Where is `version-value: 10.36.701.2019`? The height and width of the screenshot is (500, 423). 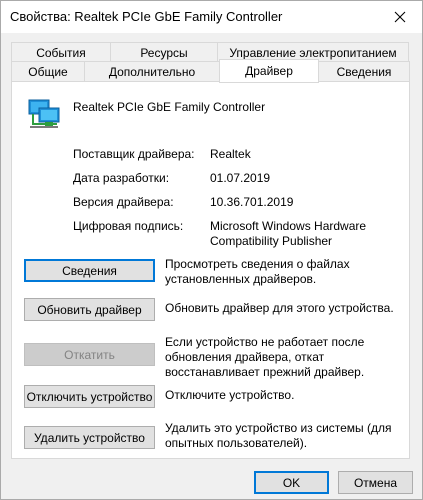
version-value: 10.36.701.2019 is located at coordinates (252, 202).